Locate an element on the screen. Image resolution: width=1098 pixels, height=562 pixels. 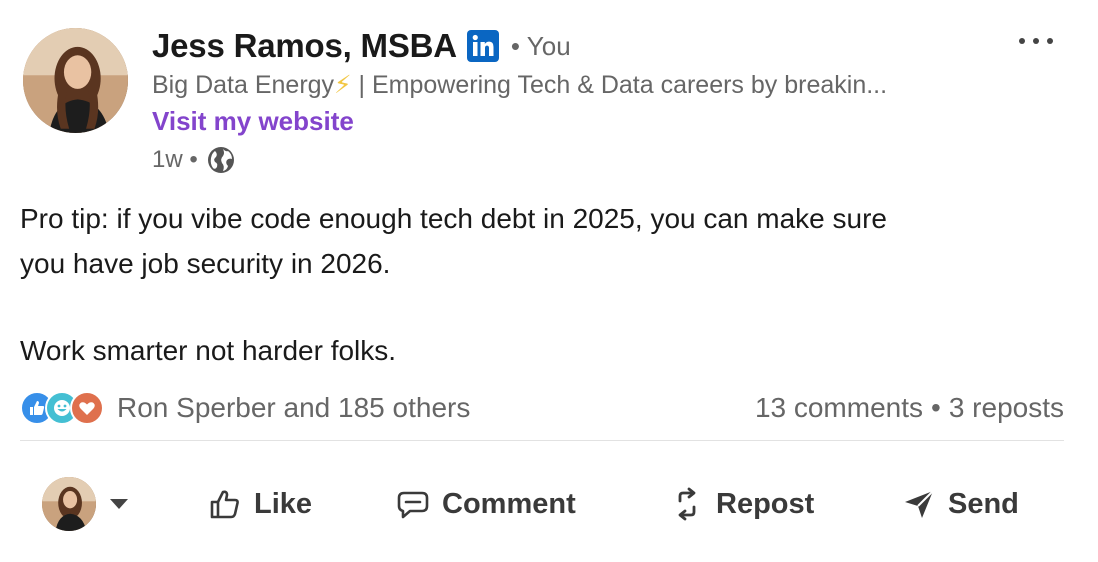
author-name: Jess Ramos, MSBA is located at coordinates (304, 46).